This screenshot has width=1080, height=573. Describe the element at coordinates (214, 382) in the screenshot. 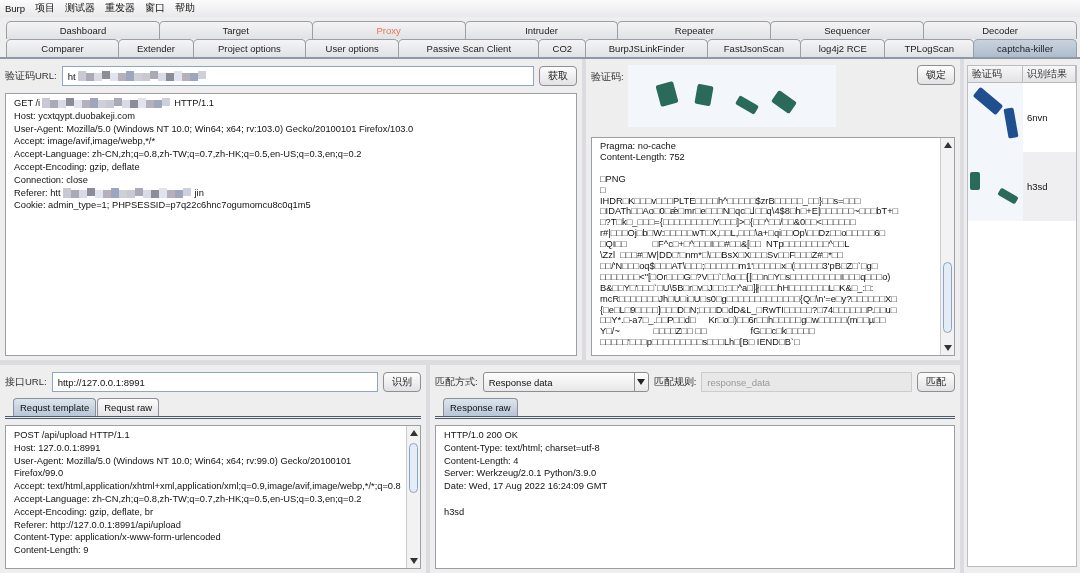

I see `url-field: http://127.0.0.1:8991` at that location.